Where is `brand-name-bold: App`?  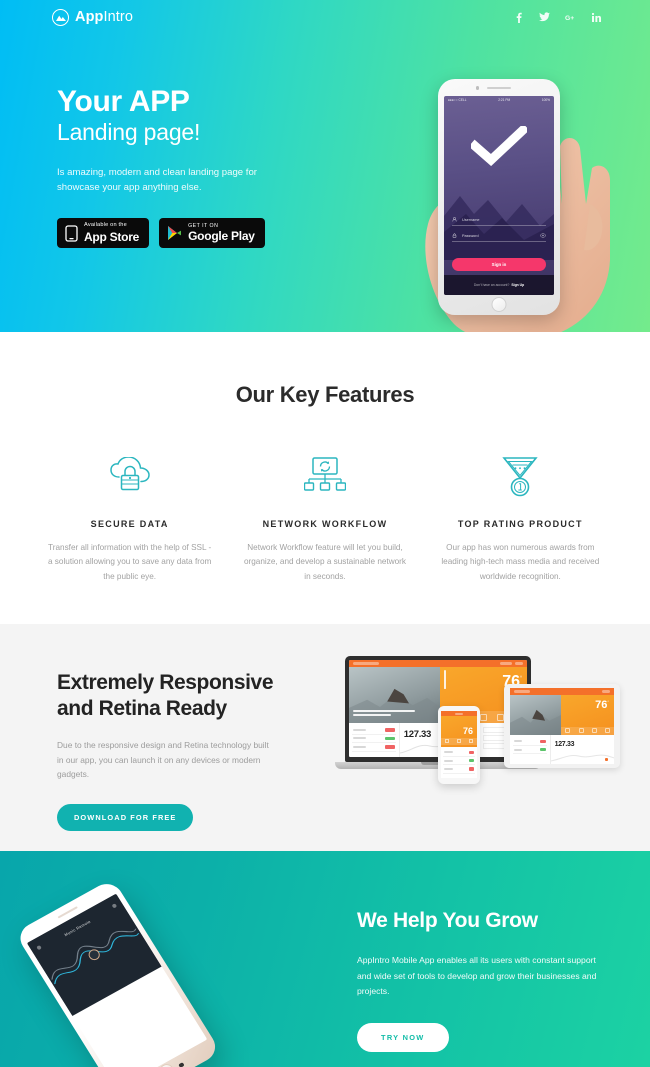
brand-name-bold: App is located at coordinates (89, 17).